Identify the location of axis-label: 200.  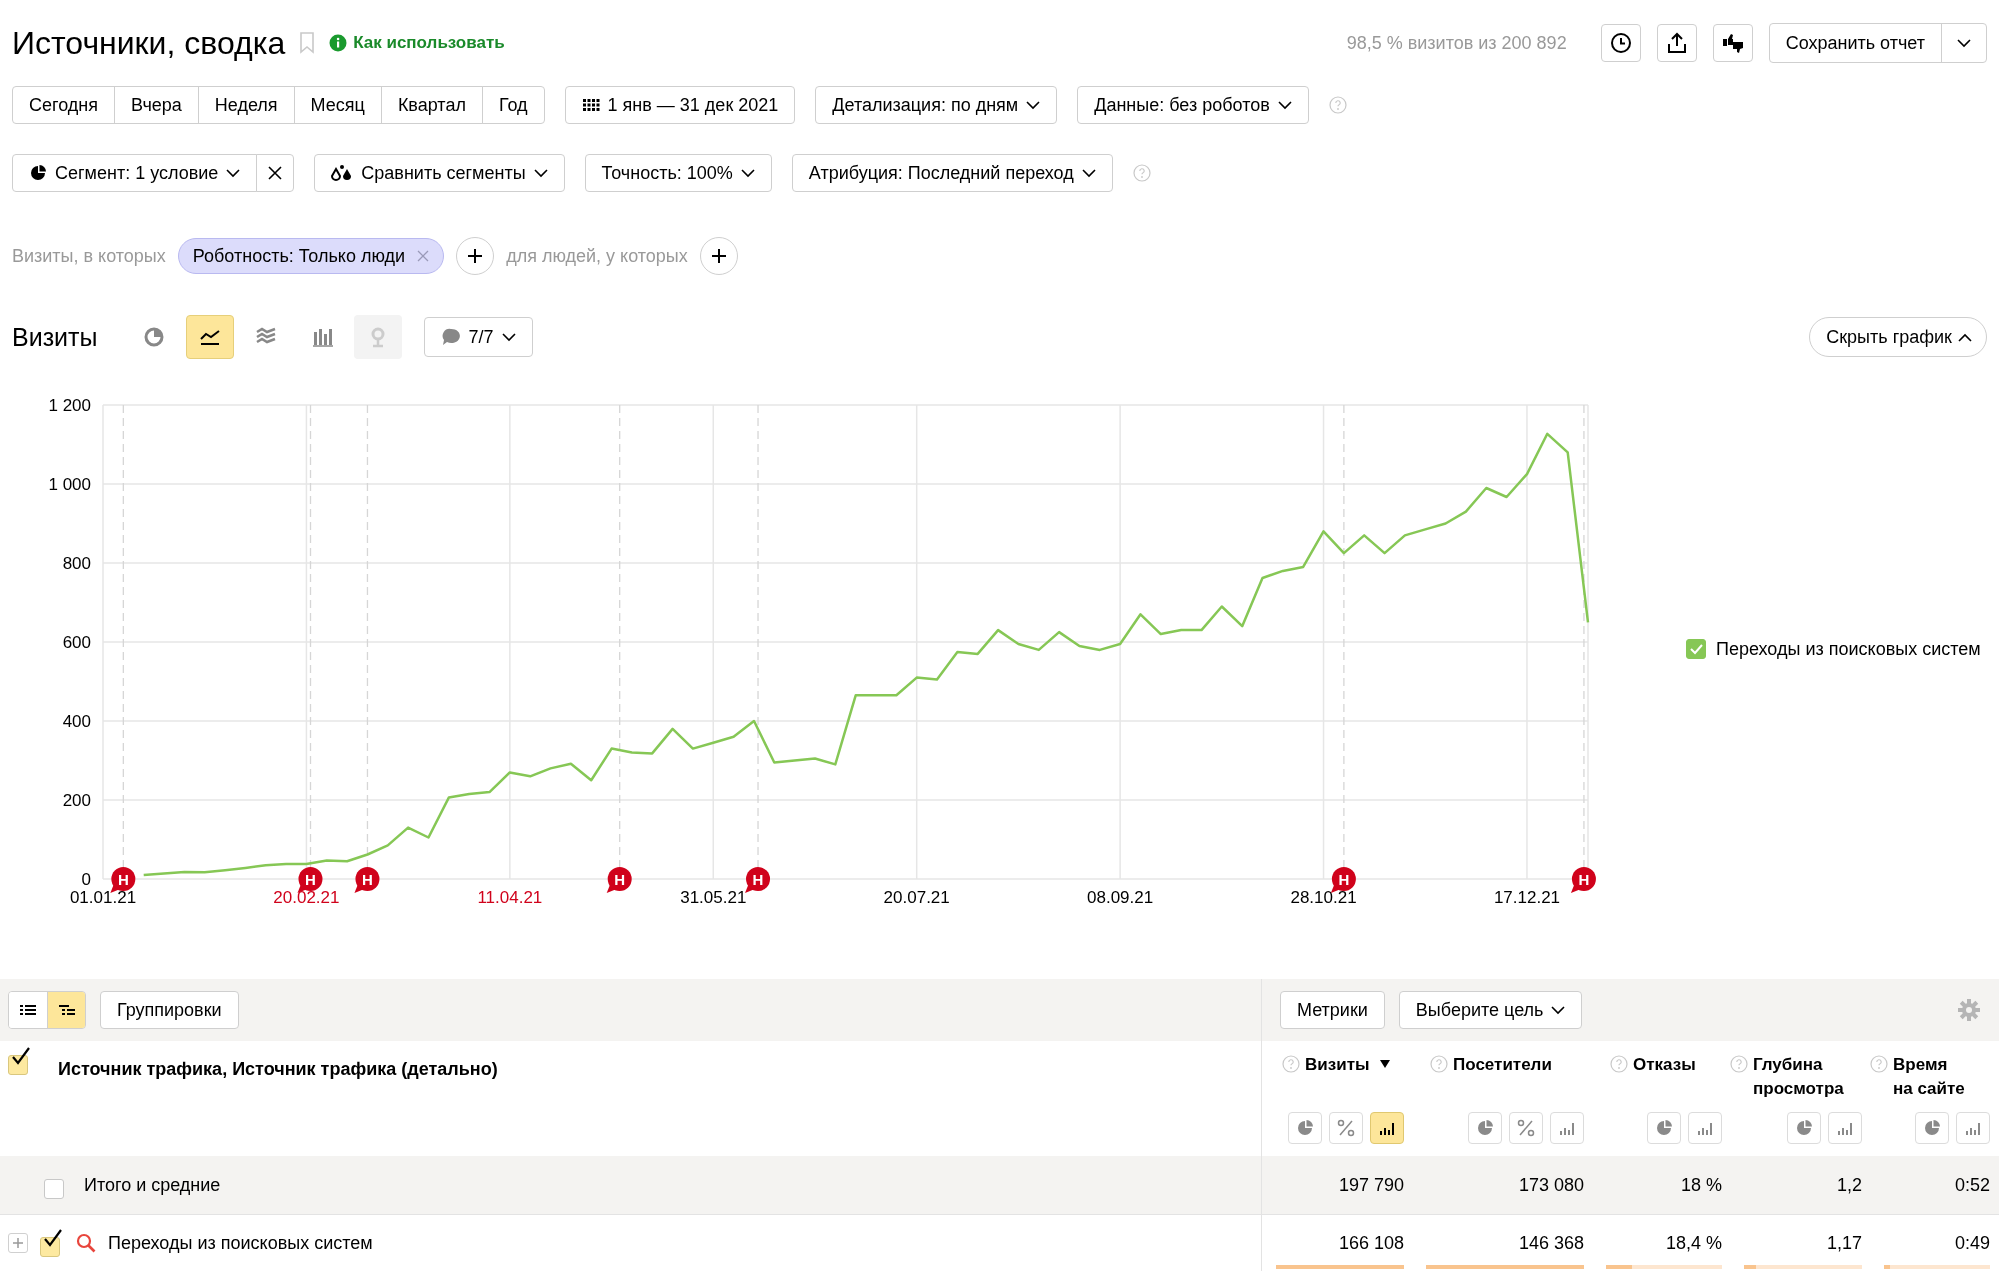
(76, 800).